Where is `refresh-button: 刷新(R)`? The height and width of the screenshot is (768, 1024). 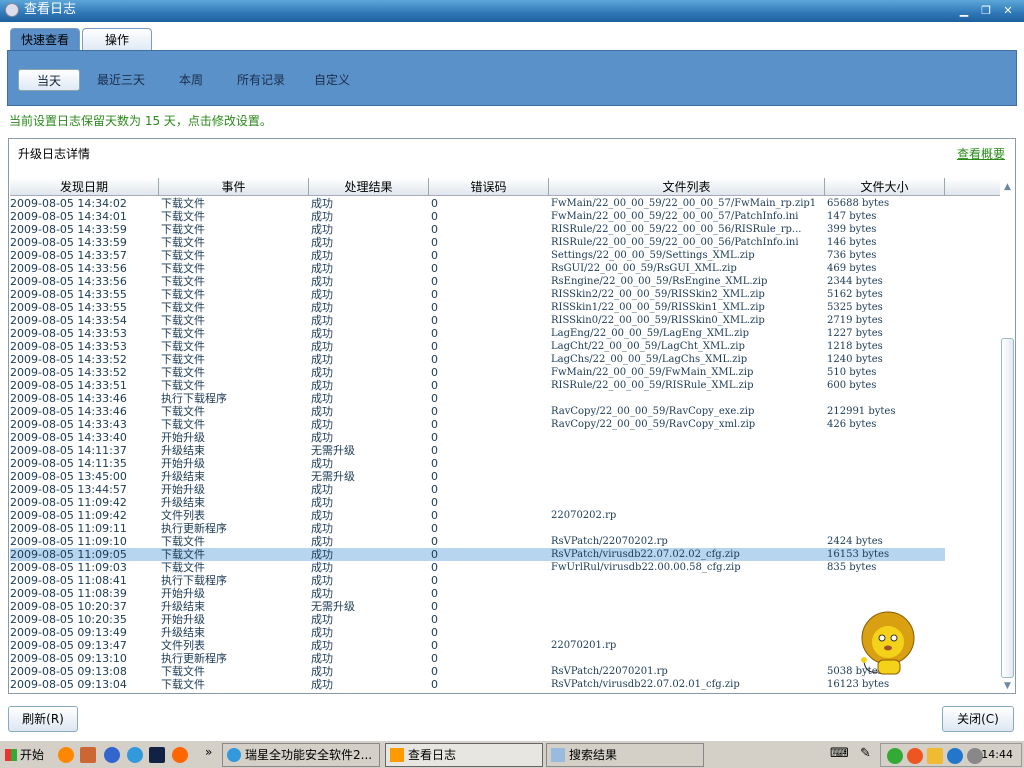 refresh-button: 刷新(R) is located at coordinates (43, 719).